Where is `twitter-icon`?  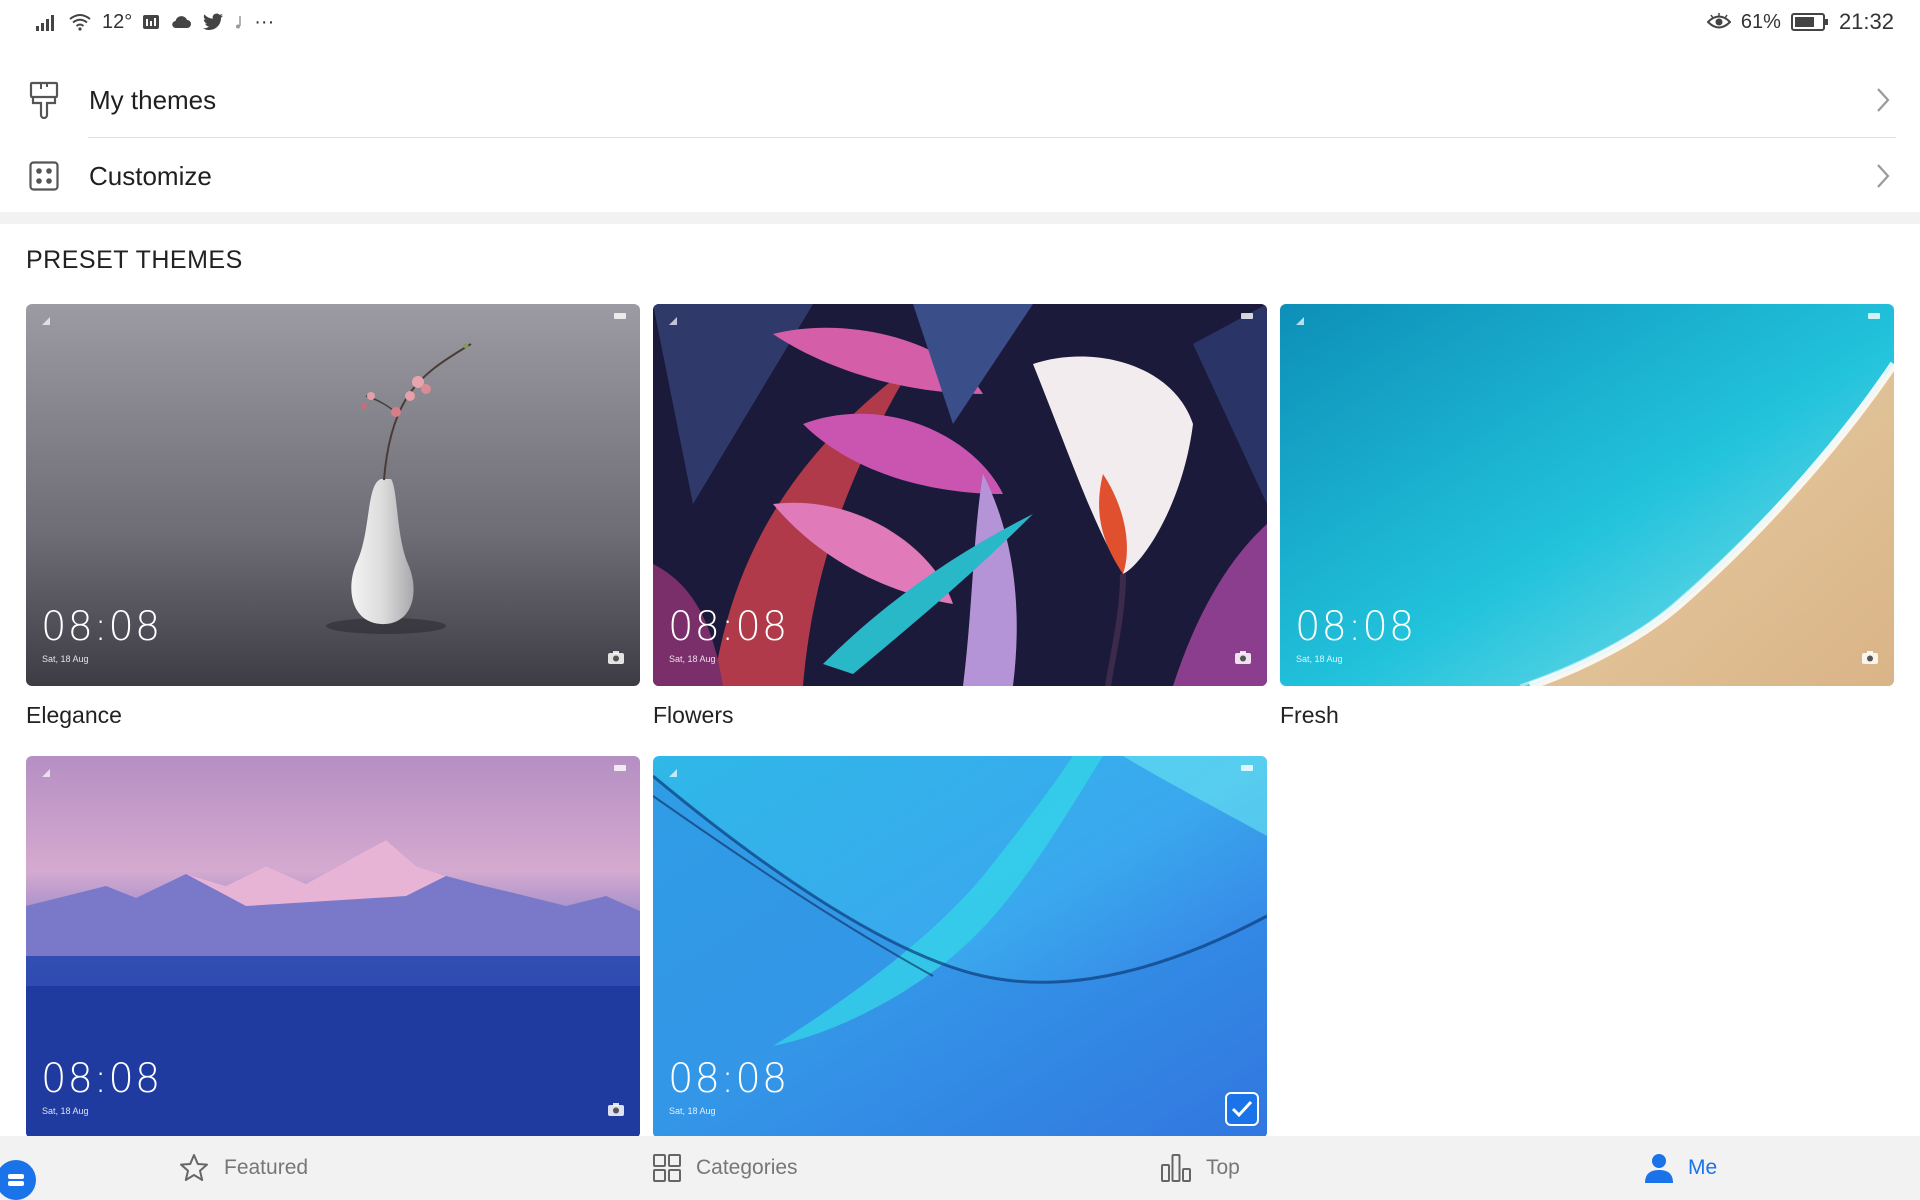 twitter-icon is located at coordinates (213, 22).